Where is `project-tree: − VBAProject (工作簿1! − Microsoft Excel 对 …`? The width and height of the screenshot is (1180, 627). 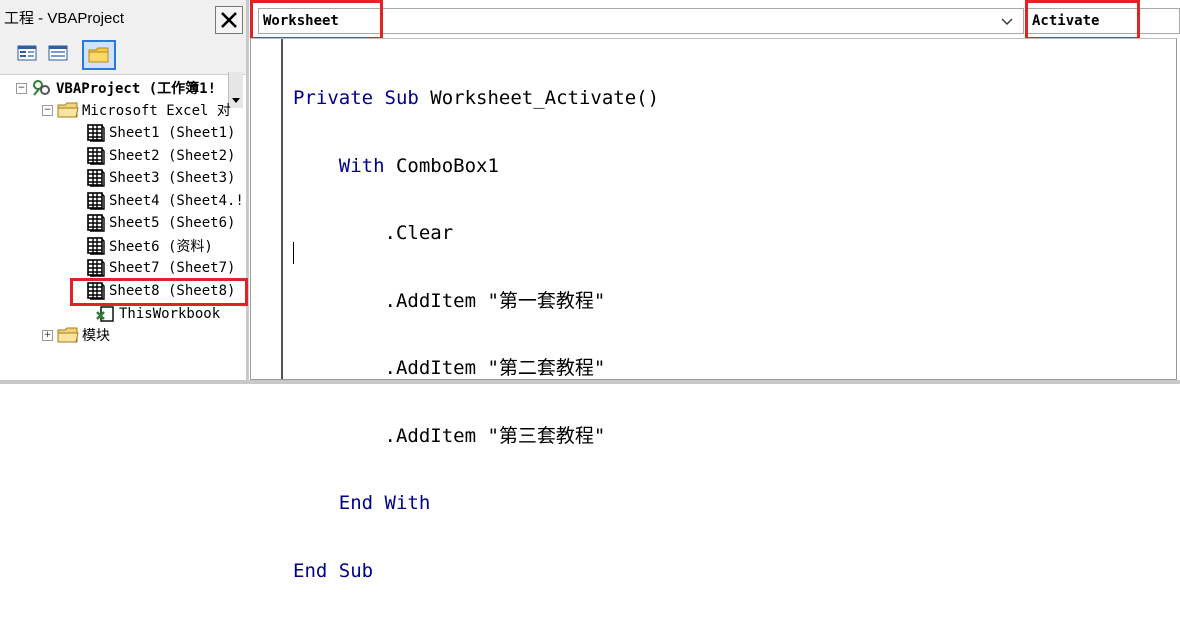 project-tree: − VBAProject (工作簿1! − Microsoft Excel 对 … is located at coordinates (123, 228).